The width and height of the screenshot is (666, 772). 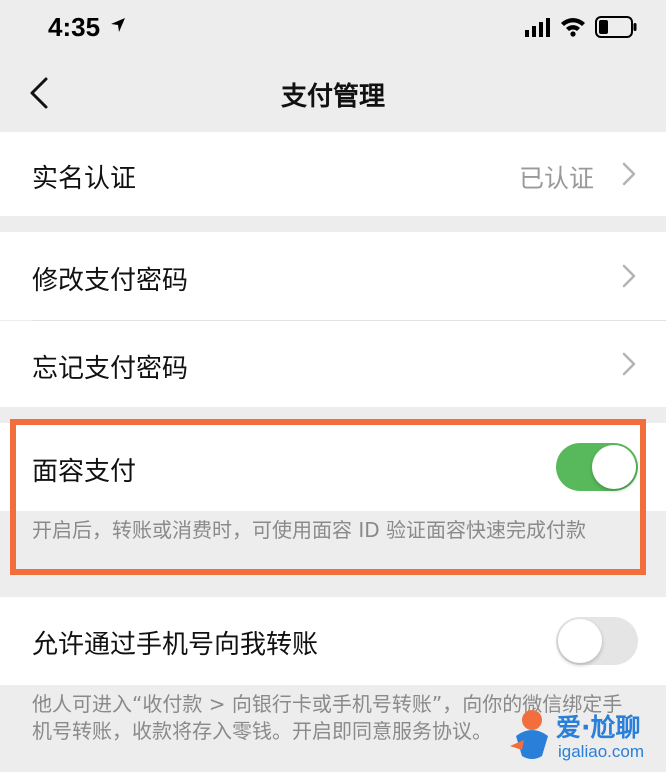 I want to click on wifi-icon, so click(x=573, y=27).